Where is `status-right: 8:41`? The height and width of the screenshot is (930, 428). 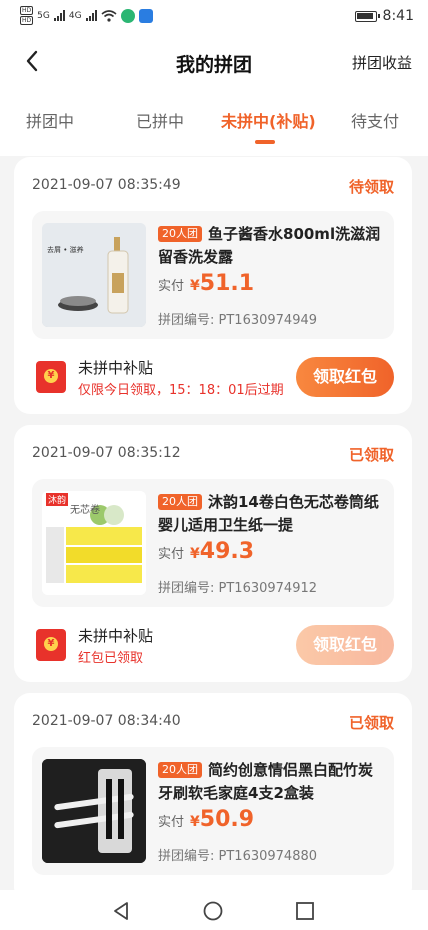
status-right: 8:41 is located at coordinates (384, 16).